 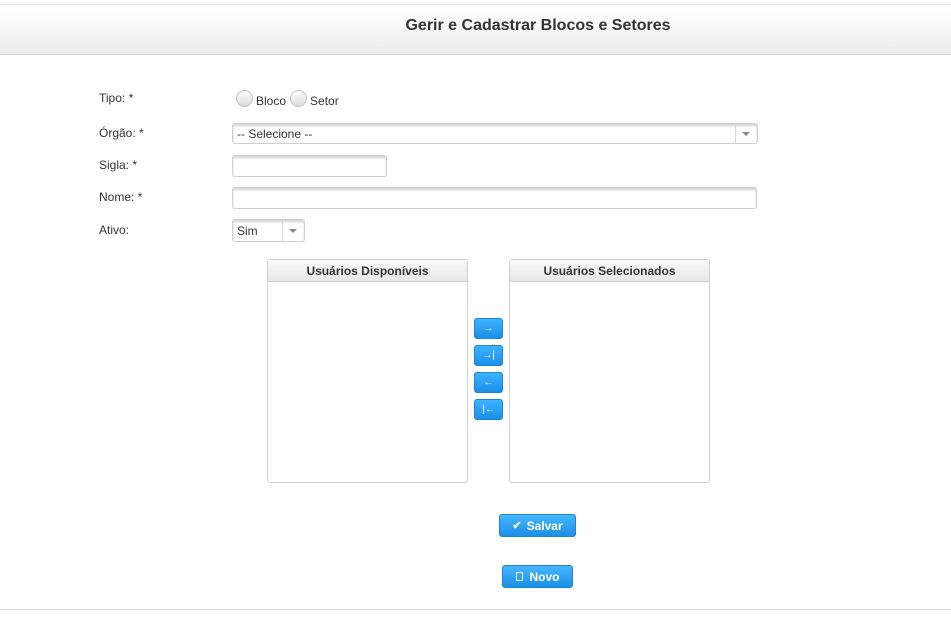 I want to click on tipo-label: Tipo: *, so click(x=116, y=98).